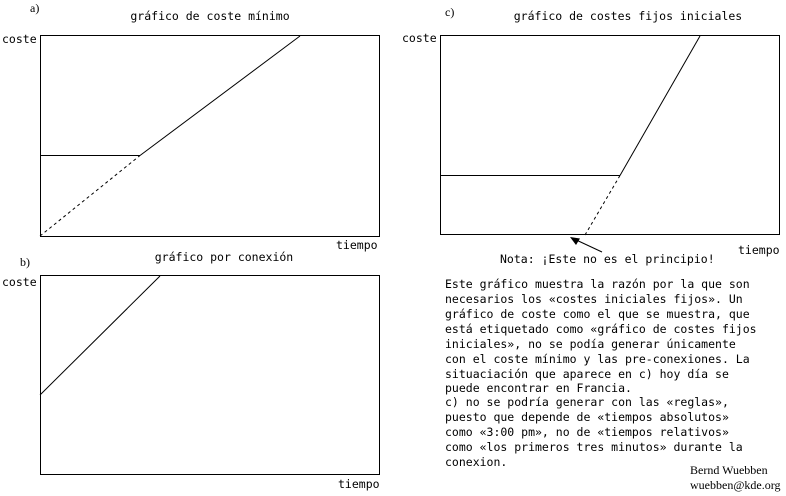  What do you see at coordinates (729, 470) in the screenshot?
I see `author-name: Bernd Wuebben` at bounding box center [729, 470].